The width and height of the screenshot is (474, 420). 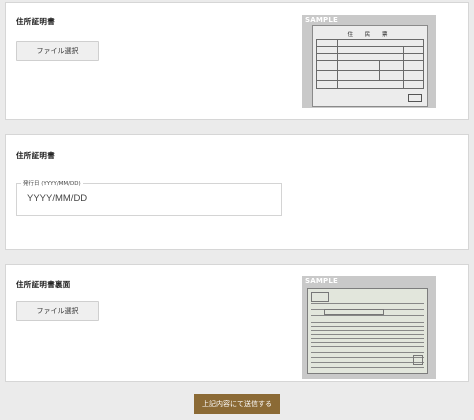 What do you see at coordinates (43, 284) in the screenshot?
I see `section-label: 住所証明書裏面` at bounding box center [43, 284].